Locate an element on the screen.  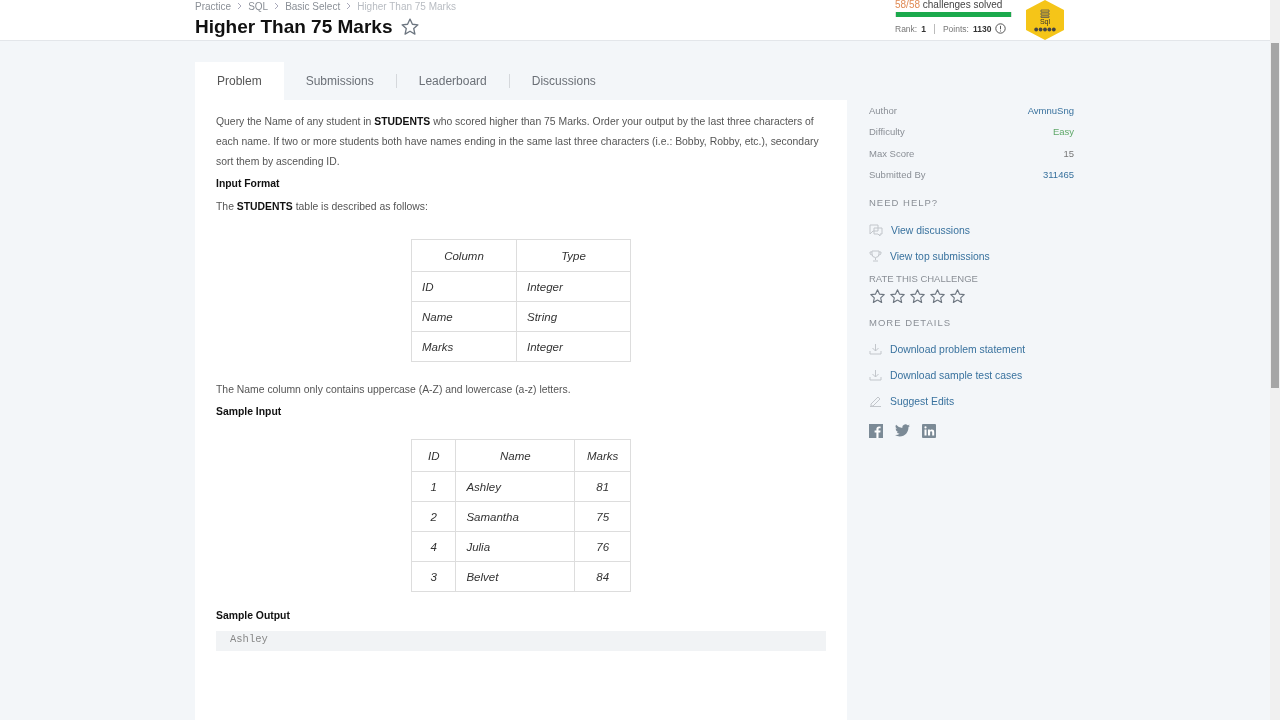
table-cell: Julia is located at coordinates (515, 546).